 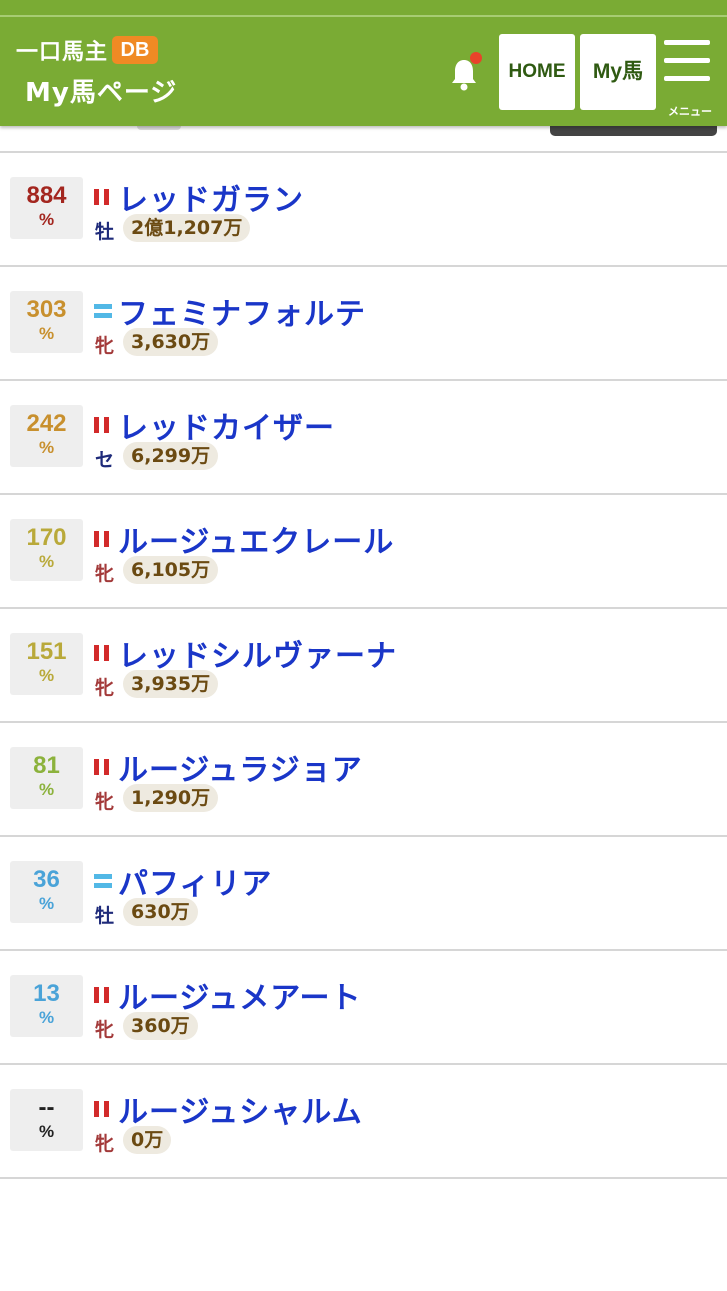 I want to click on horse-row-partial, so click(x=363, y=1234).